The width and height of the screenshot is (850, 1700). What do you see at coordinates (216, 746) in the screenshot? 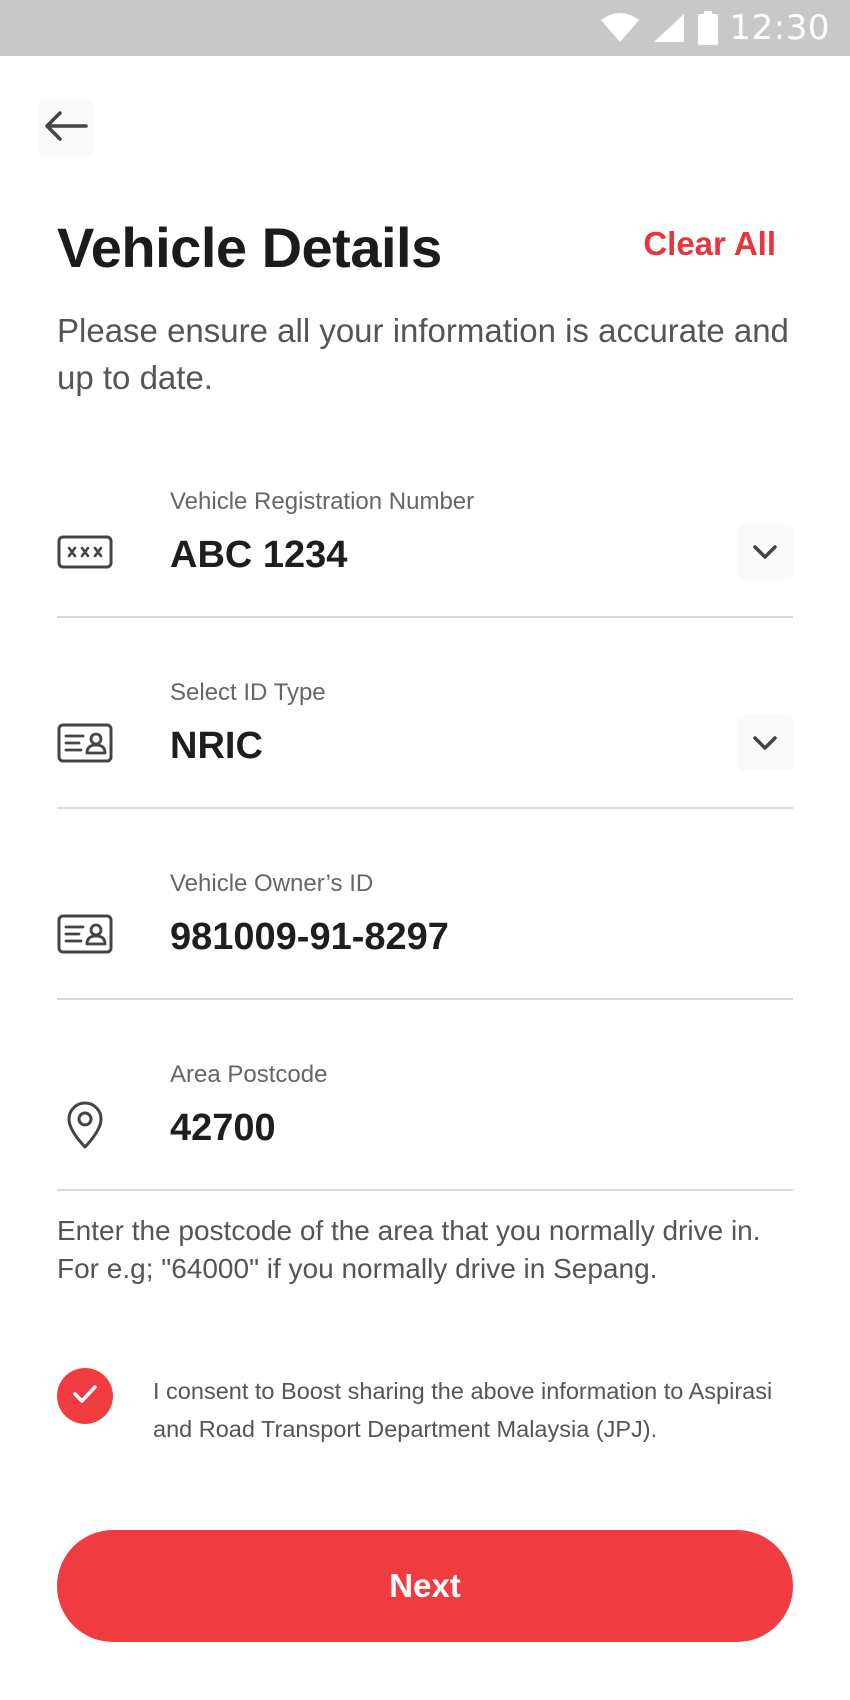
I see `id-type-value: NRIC` at bounding box center [216, 746].